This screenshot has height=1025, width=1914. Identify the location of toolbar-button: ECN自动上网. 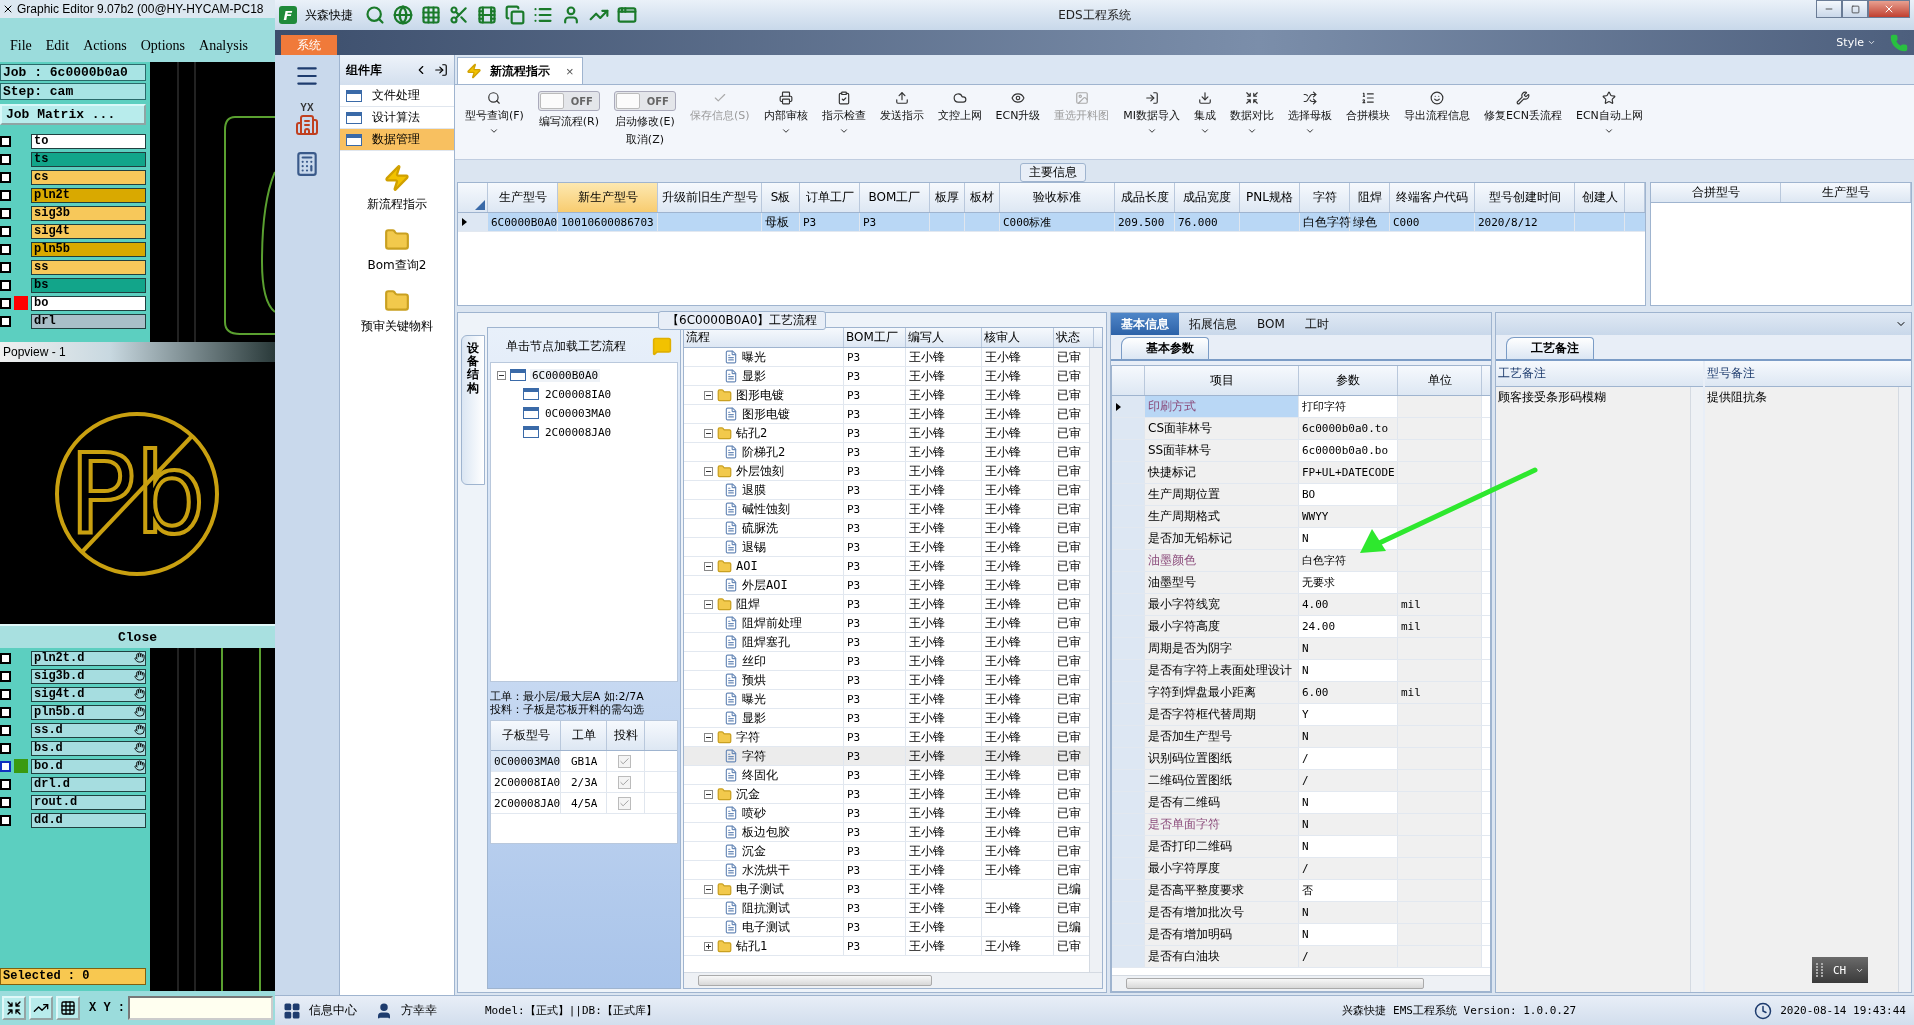
(1609, 115).